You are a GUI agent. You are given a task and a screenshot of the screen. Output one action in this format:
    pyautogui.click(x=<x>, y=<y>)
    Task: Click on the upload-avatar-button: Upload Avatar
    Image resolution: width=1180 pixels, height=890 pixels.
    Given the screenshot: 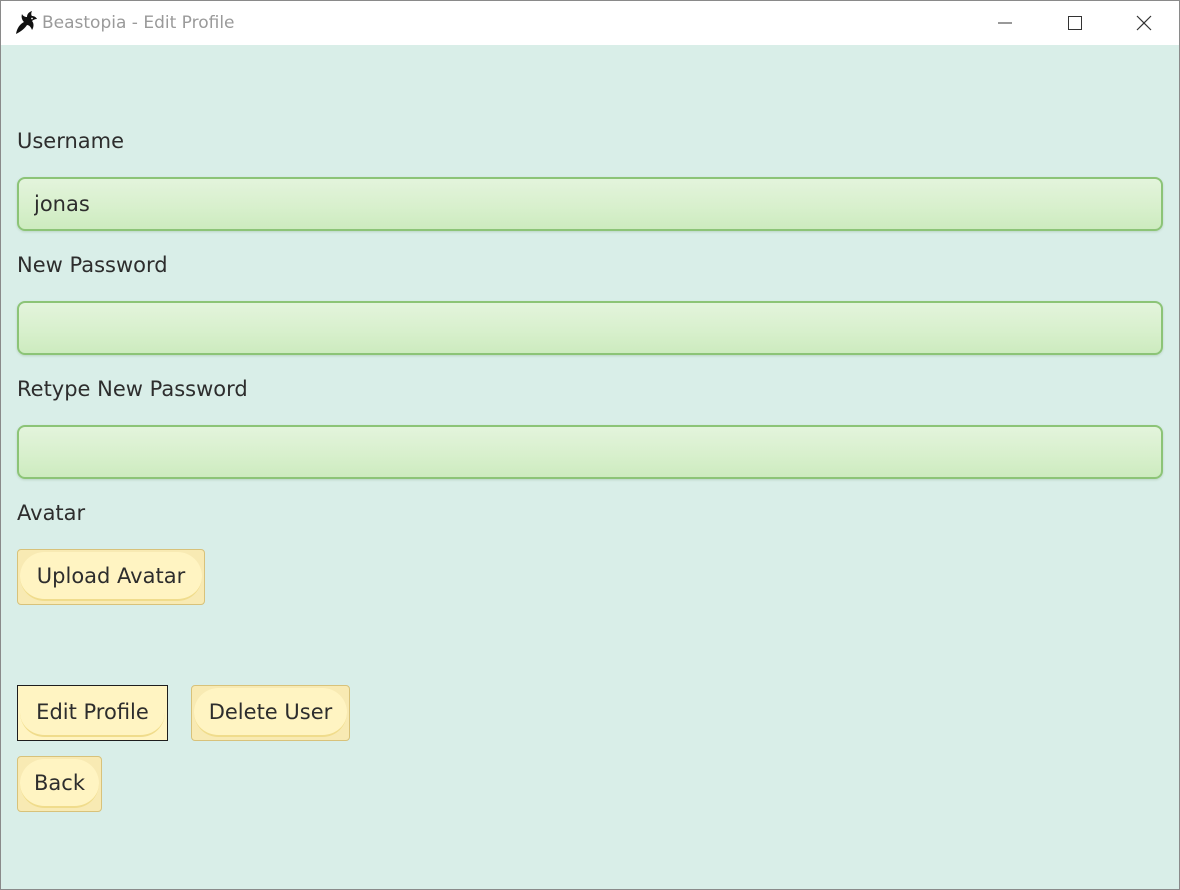 What is the action you would take?
    pyautogui.click(x=111, y=577)
    